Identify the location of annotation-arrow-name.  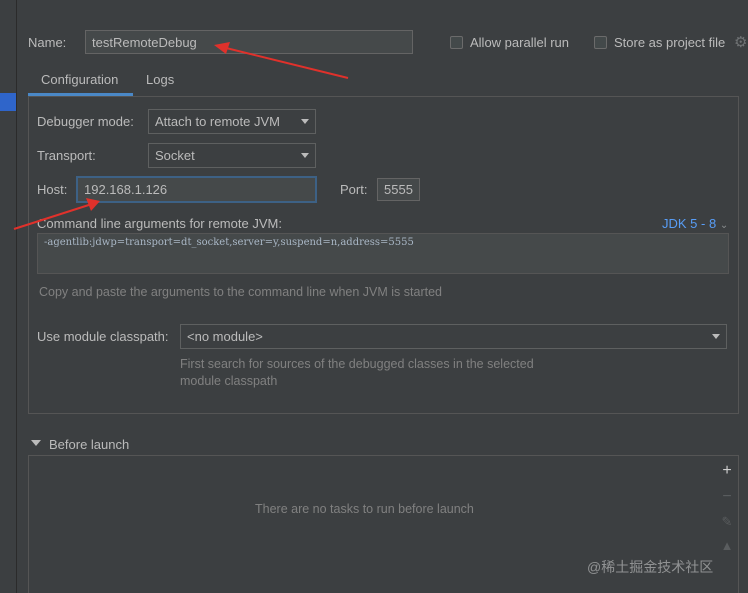
(281, 60).